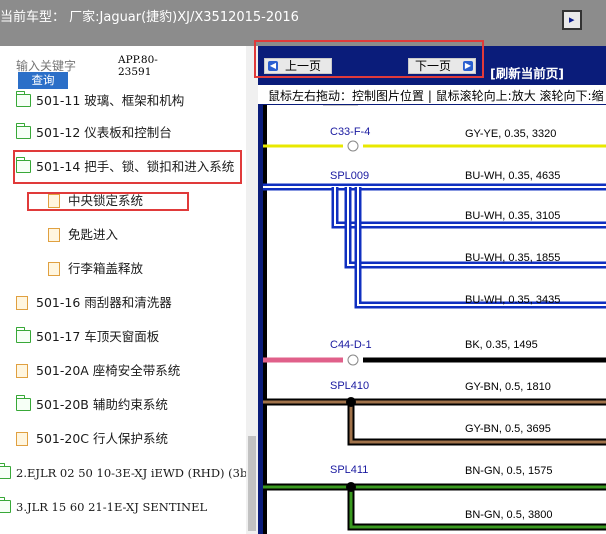 The image size is (606, 534). What do you see at coordinates (108, 370) in the screenshot?
I see `tree-item-label: 501-20A 座椅安全带系统` at bounding box center [108, 370].